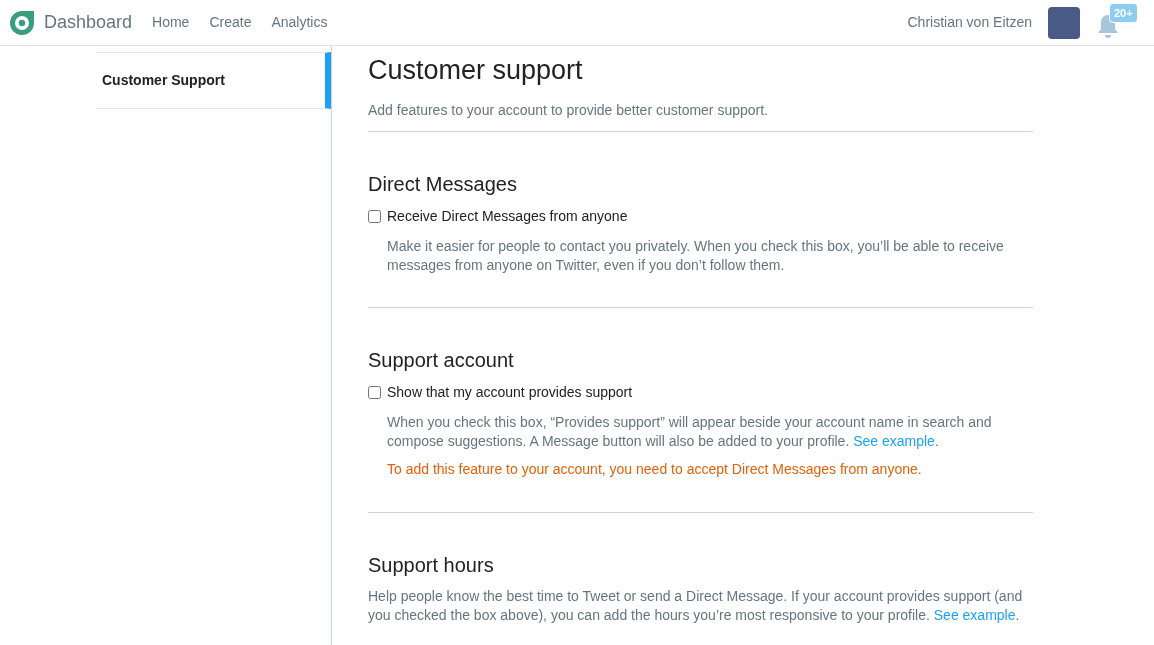 The image size is (1154, 645). Describe the element at coordinates (689, 432) in the screenshot. I see `description-text: When you check this box, “Provides support” will appear beside your account name in search and compose suggestions. A Message button will also be added to your profile. See example.` at that location.